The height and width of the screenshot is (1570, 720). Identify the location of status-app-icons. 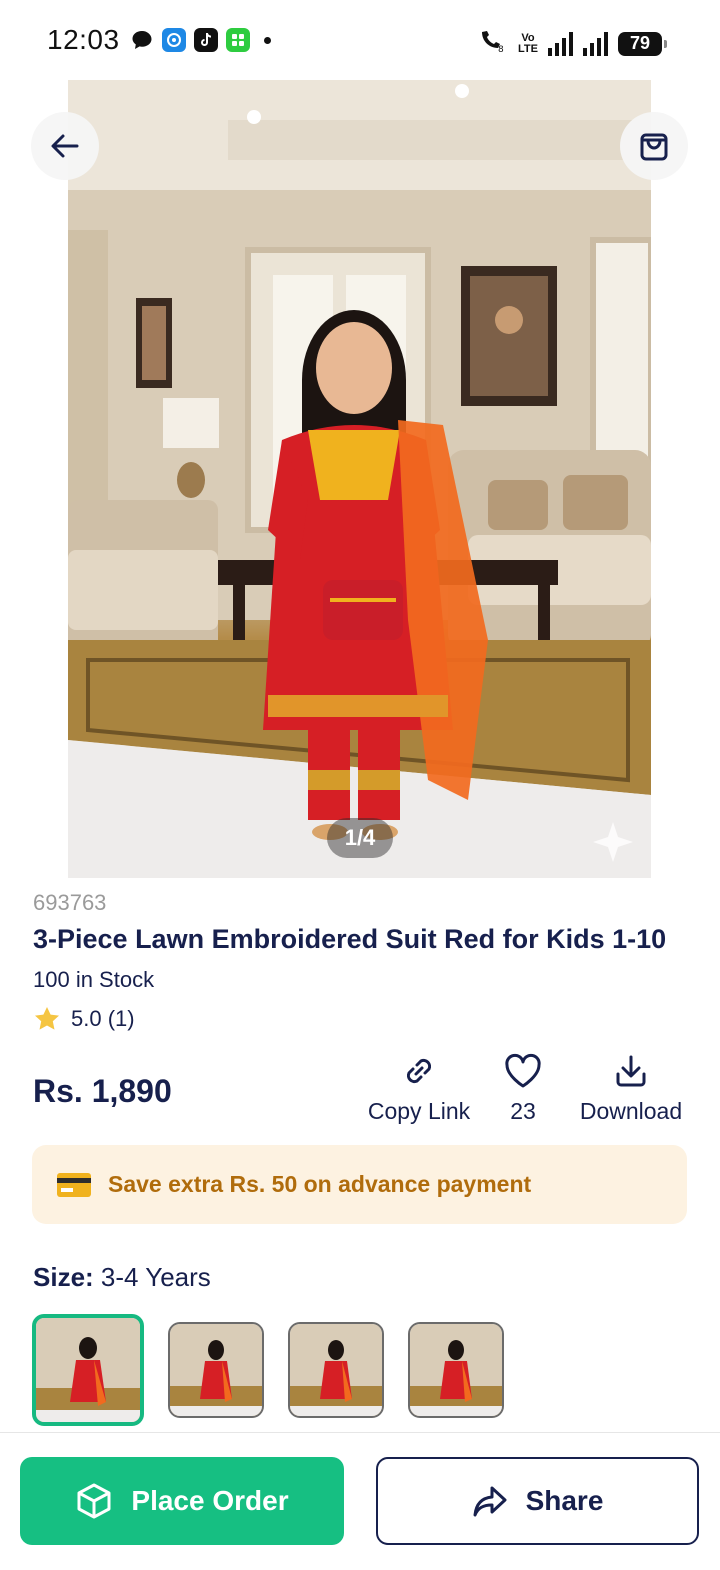
(200, 40).